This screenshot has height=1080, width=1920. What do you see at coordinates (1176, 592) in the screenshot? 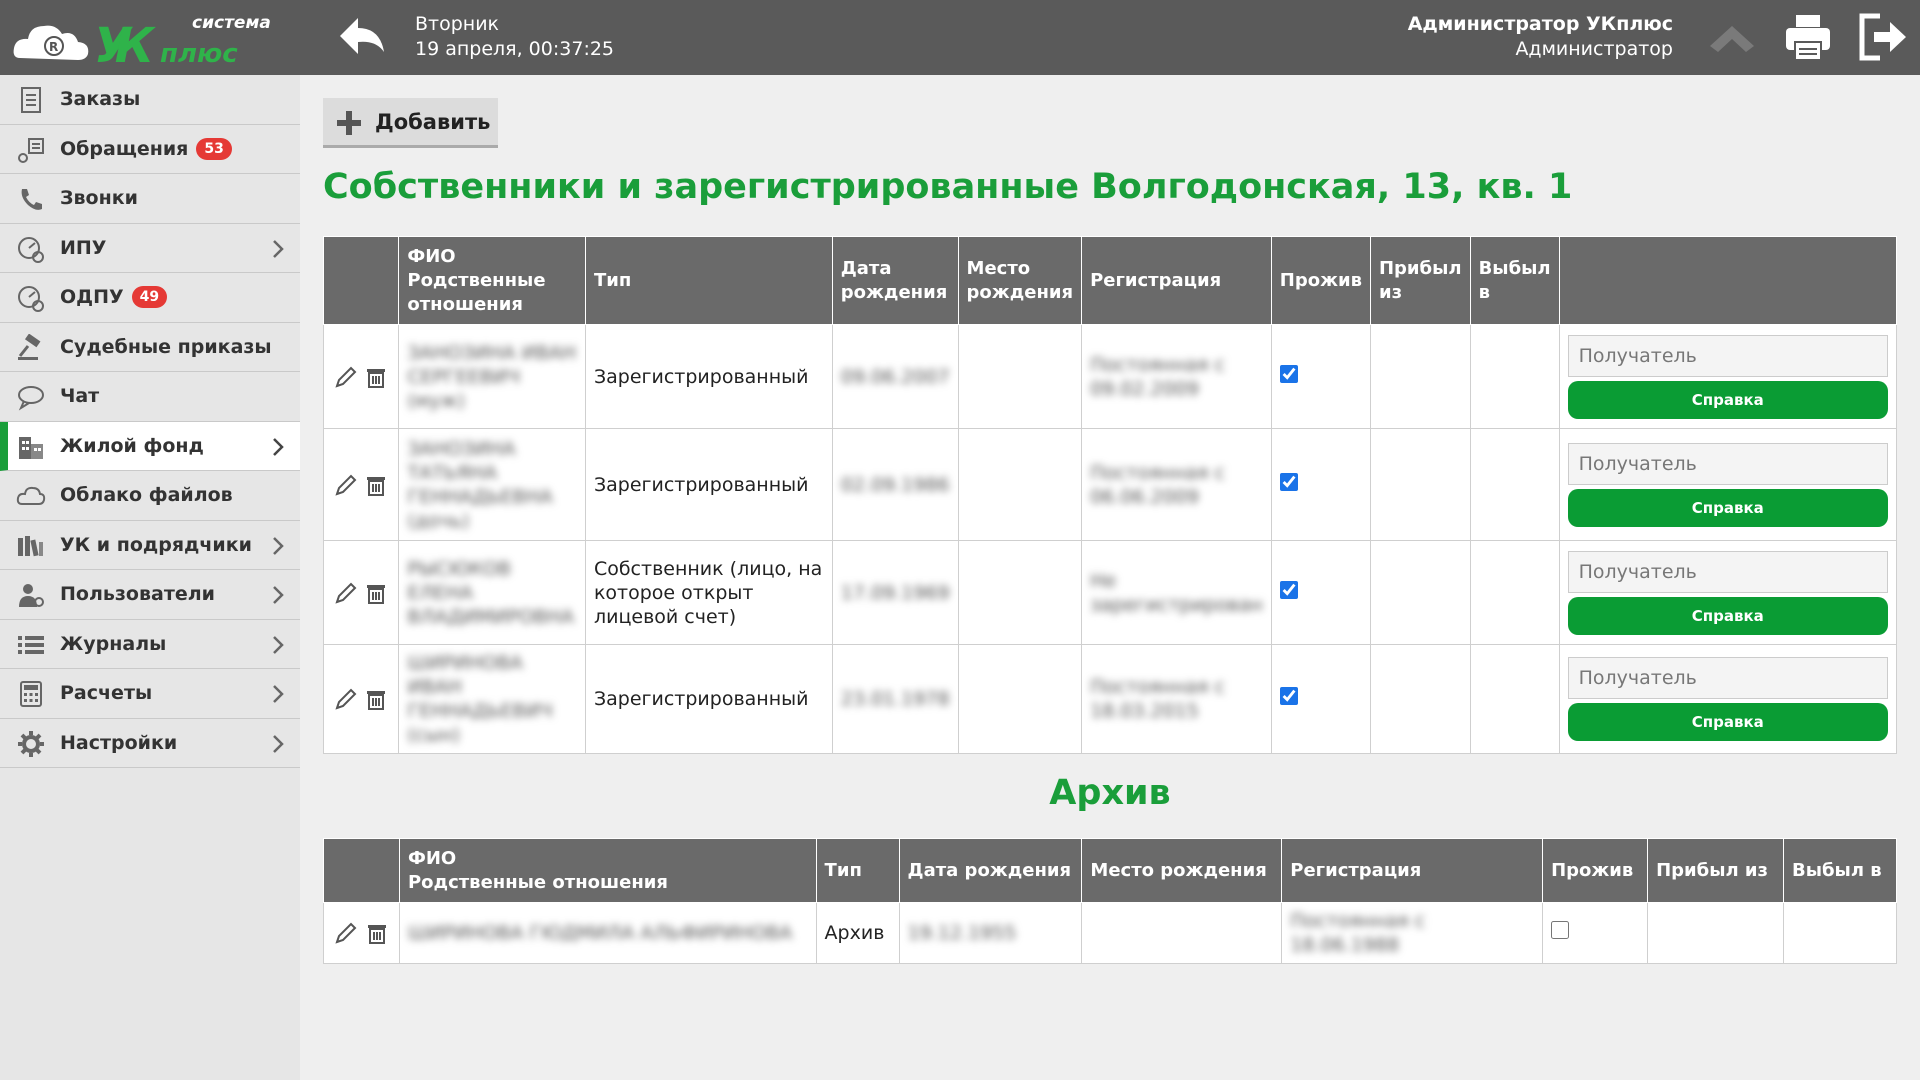
I see `registration-cell: Не зарегистрирован` at bounding box center [1176, 592].